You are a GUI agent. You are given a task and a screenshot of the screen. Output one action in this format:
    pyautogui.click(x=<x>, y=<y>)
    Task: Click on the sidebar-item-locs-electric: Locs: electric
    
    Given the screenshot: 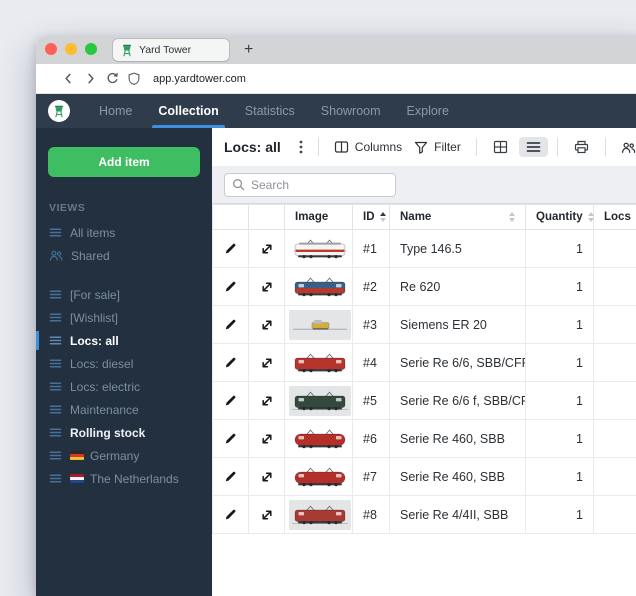 What is the action you would take?
    pyautogui.click(x=124, y=386)
    